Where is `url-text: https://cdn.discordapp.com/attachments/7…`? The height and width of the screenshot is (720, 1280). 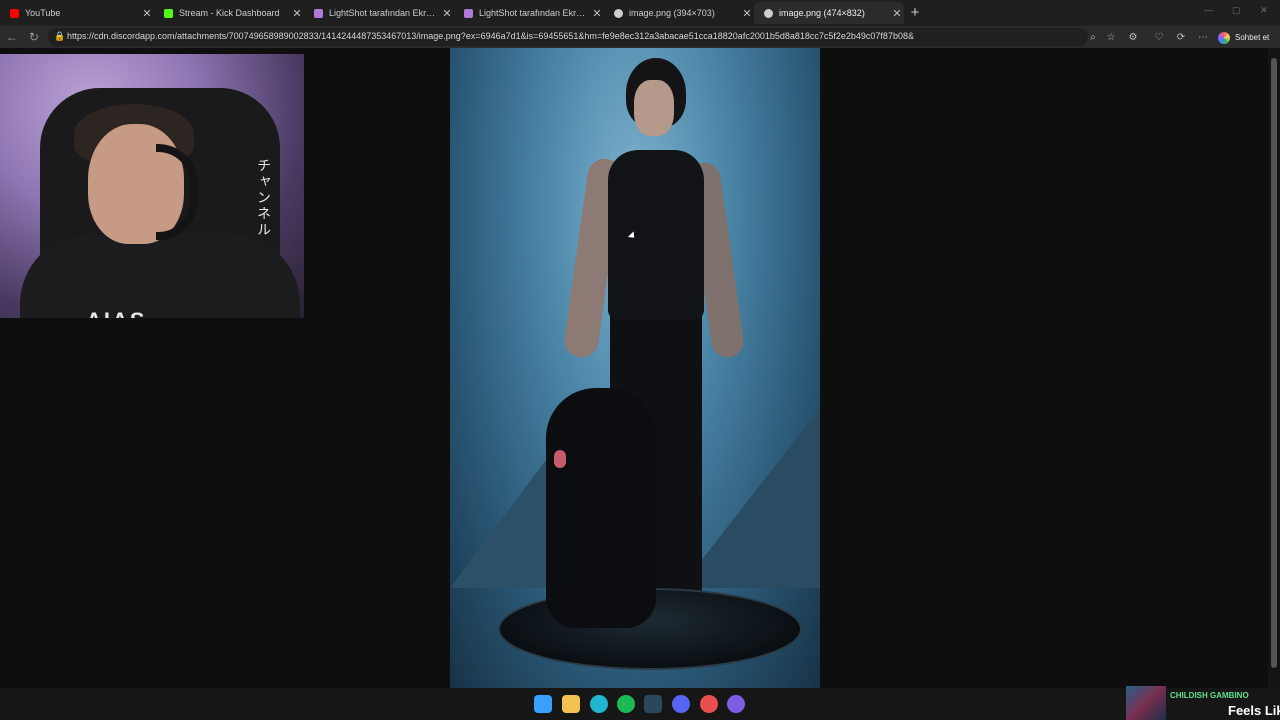 url-text: https://cdn.discordapp.com/attachments/7… is located at coordinates (572, 36).